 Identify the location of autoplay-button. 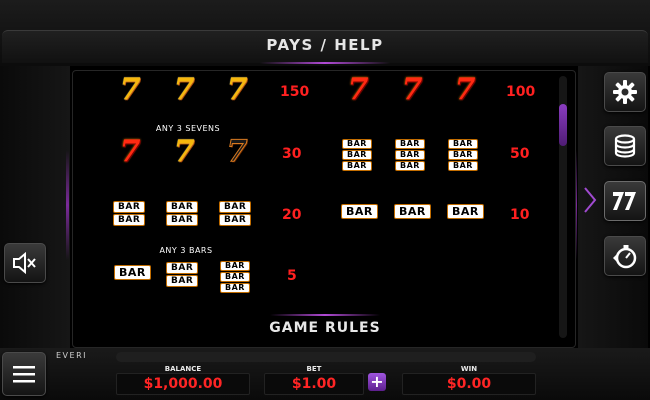
(625, 256).